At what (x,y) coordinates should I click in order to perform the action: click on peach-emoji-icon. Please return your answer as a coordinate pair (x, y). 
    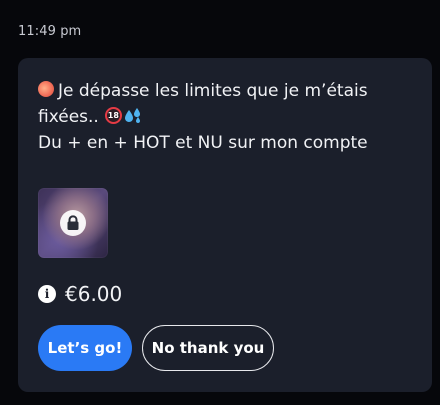
    Looking at the image, I should click on (46, 89).